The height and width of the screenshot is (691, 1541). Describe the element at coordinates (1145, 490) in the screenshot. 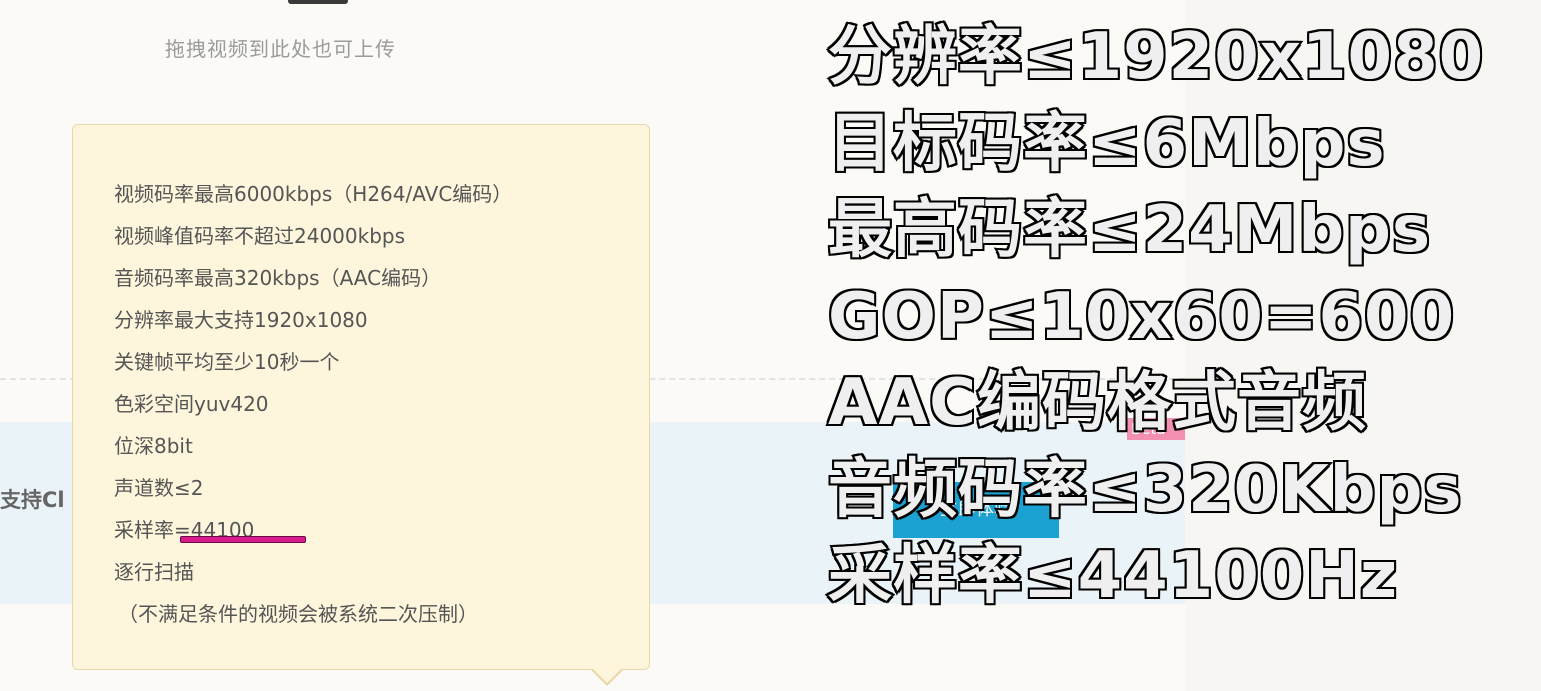

I see `caption-audio-bitrate: 音频码率≤320Kbps` at that location.